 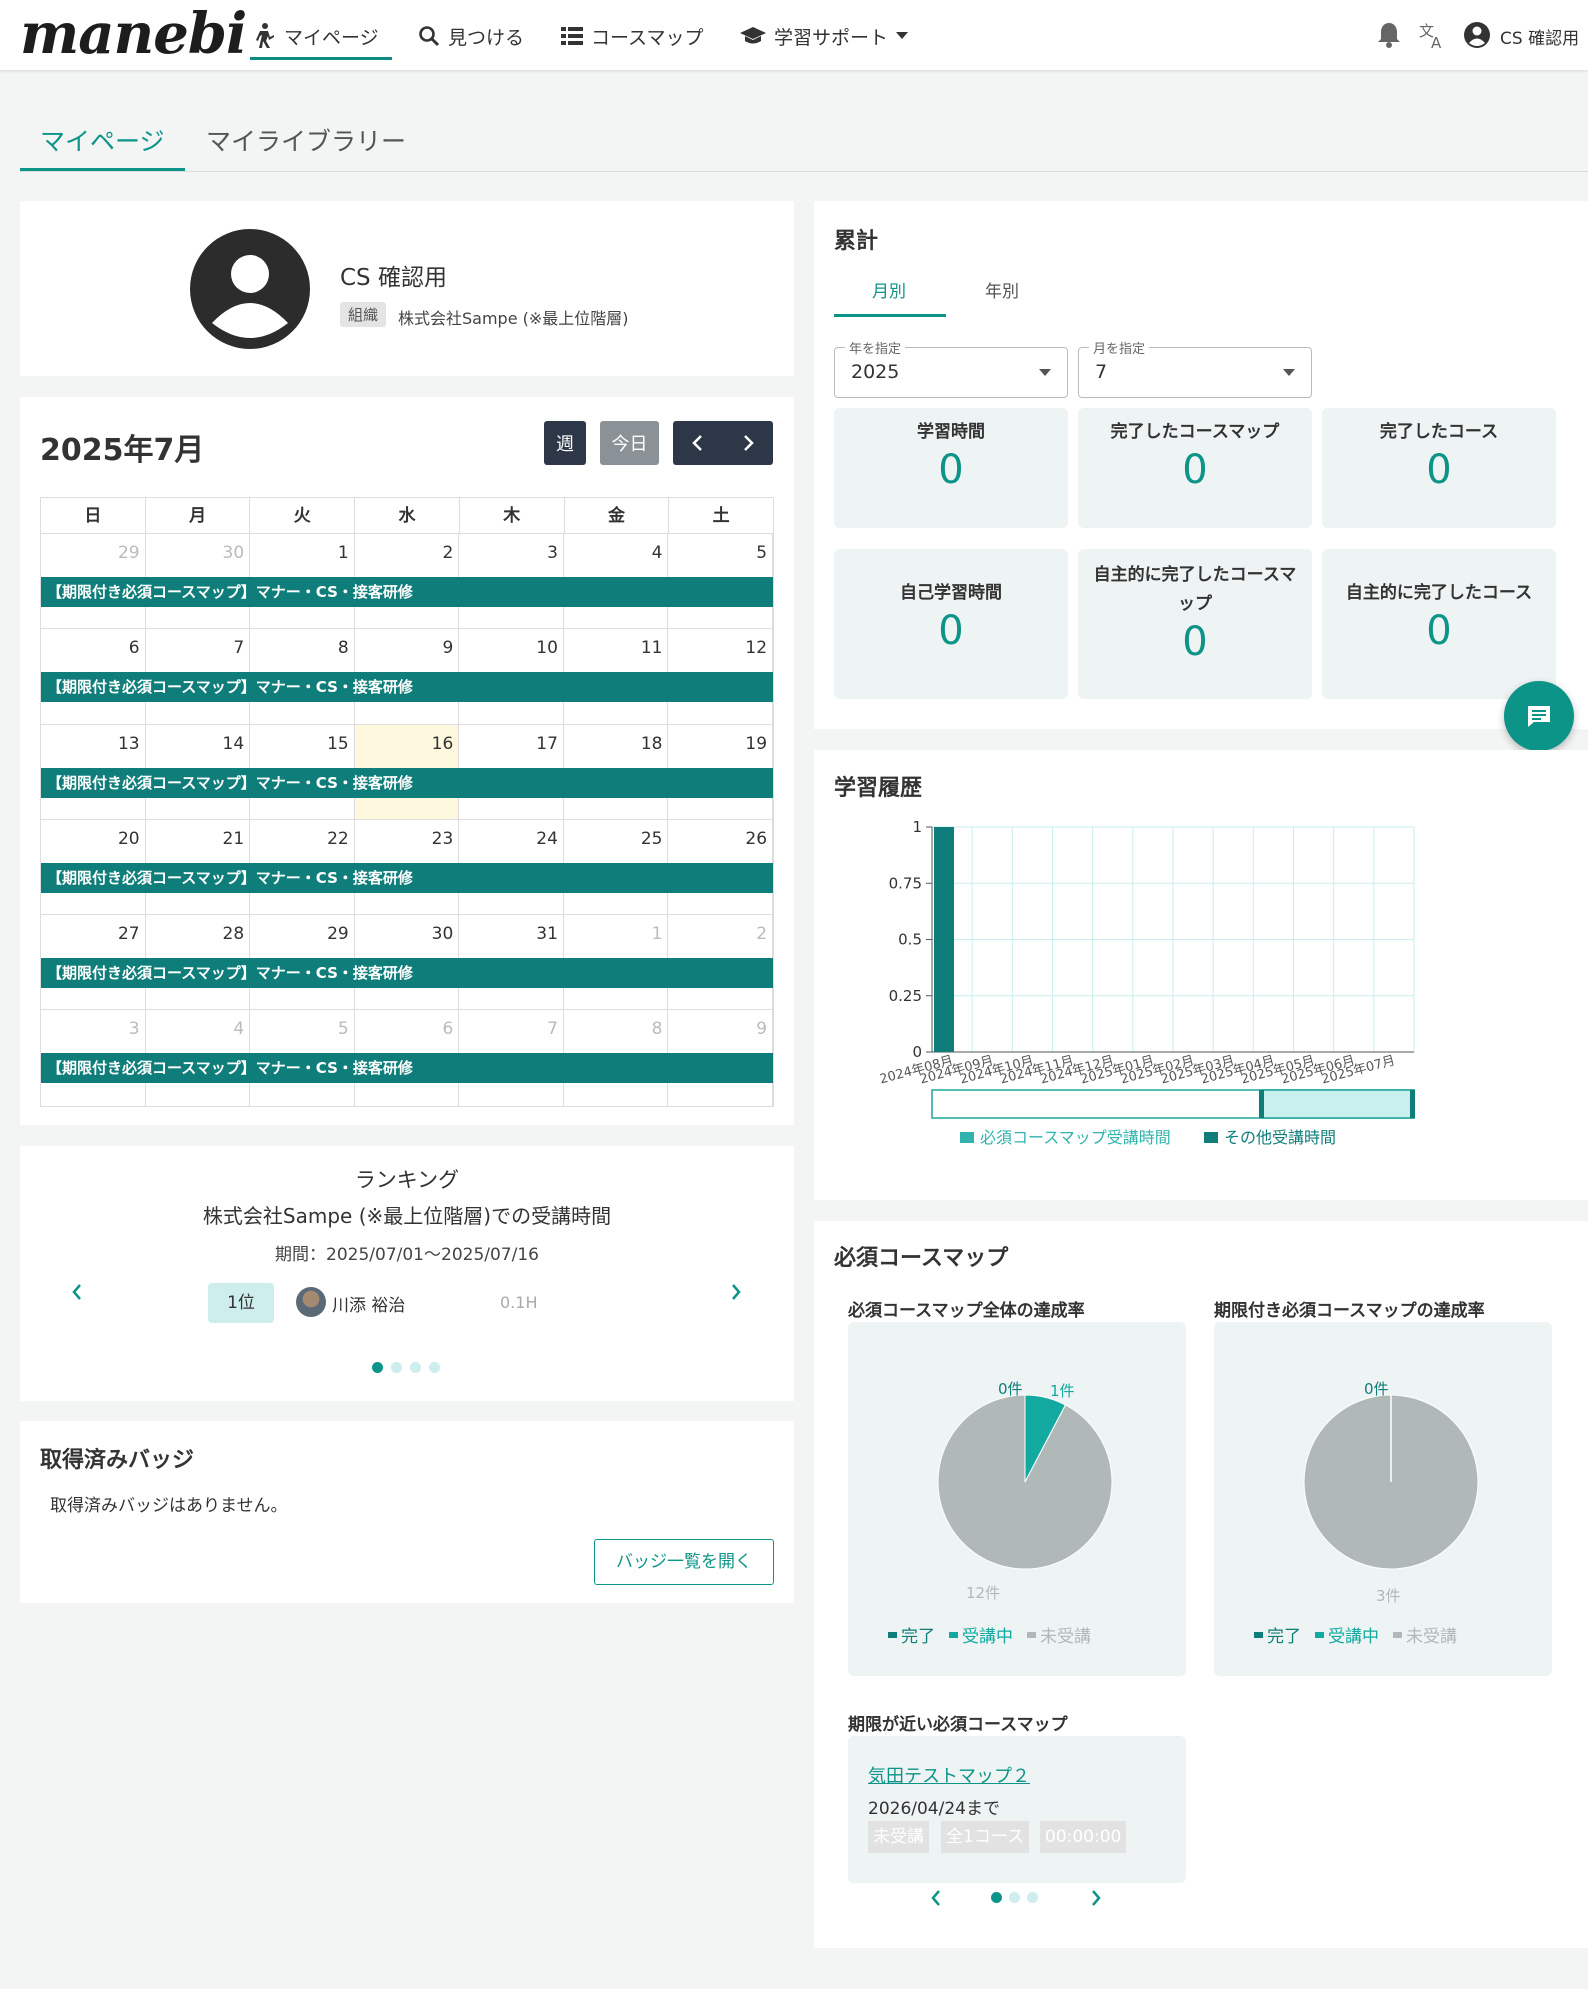 I want to click on nav-coursemap: コースマップ, so click(x=632, y=36).